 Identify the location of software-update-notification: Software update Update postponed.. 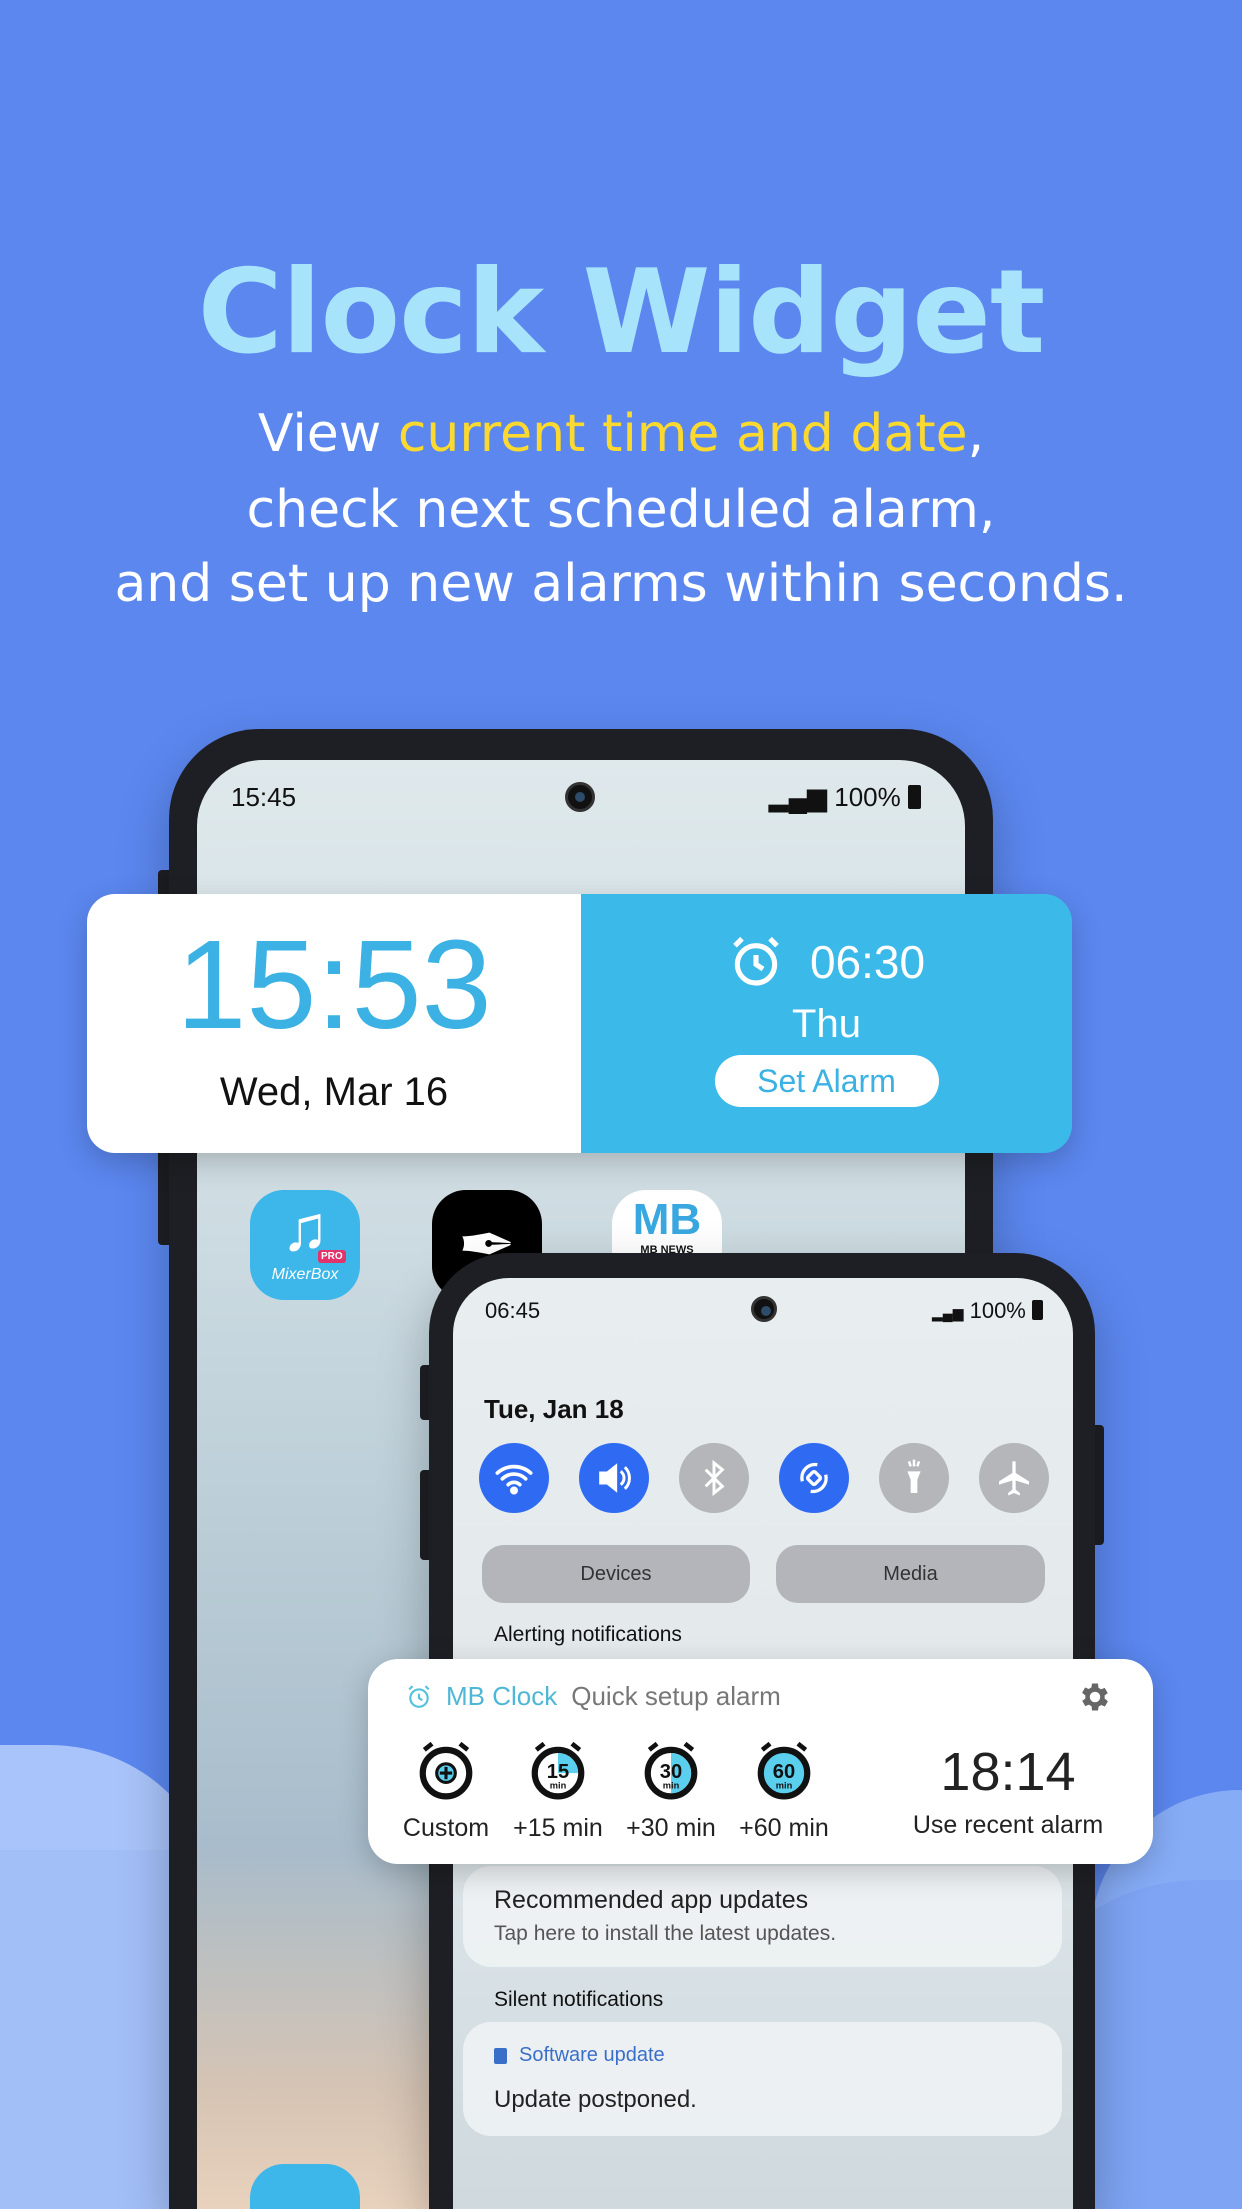
(762, 2079).